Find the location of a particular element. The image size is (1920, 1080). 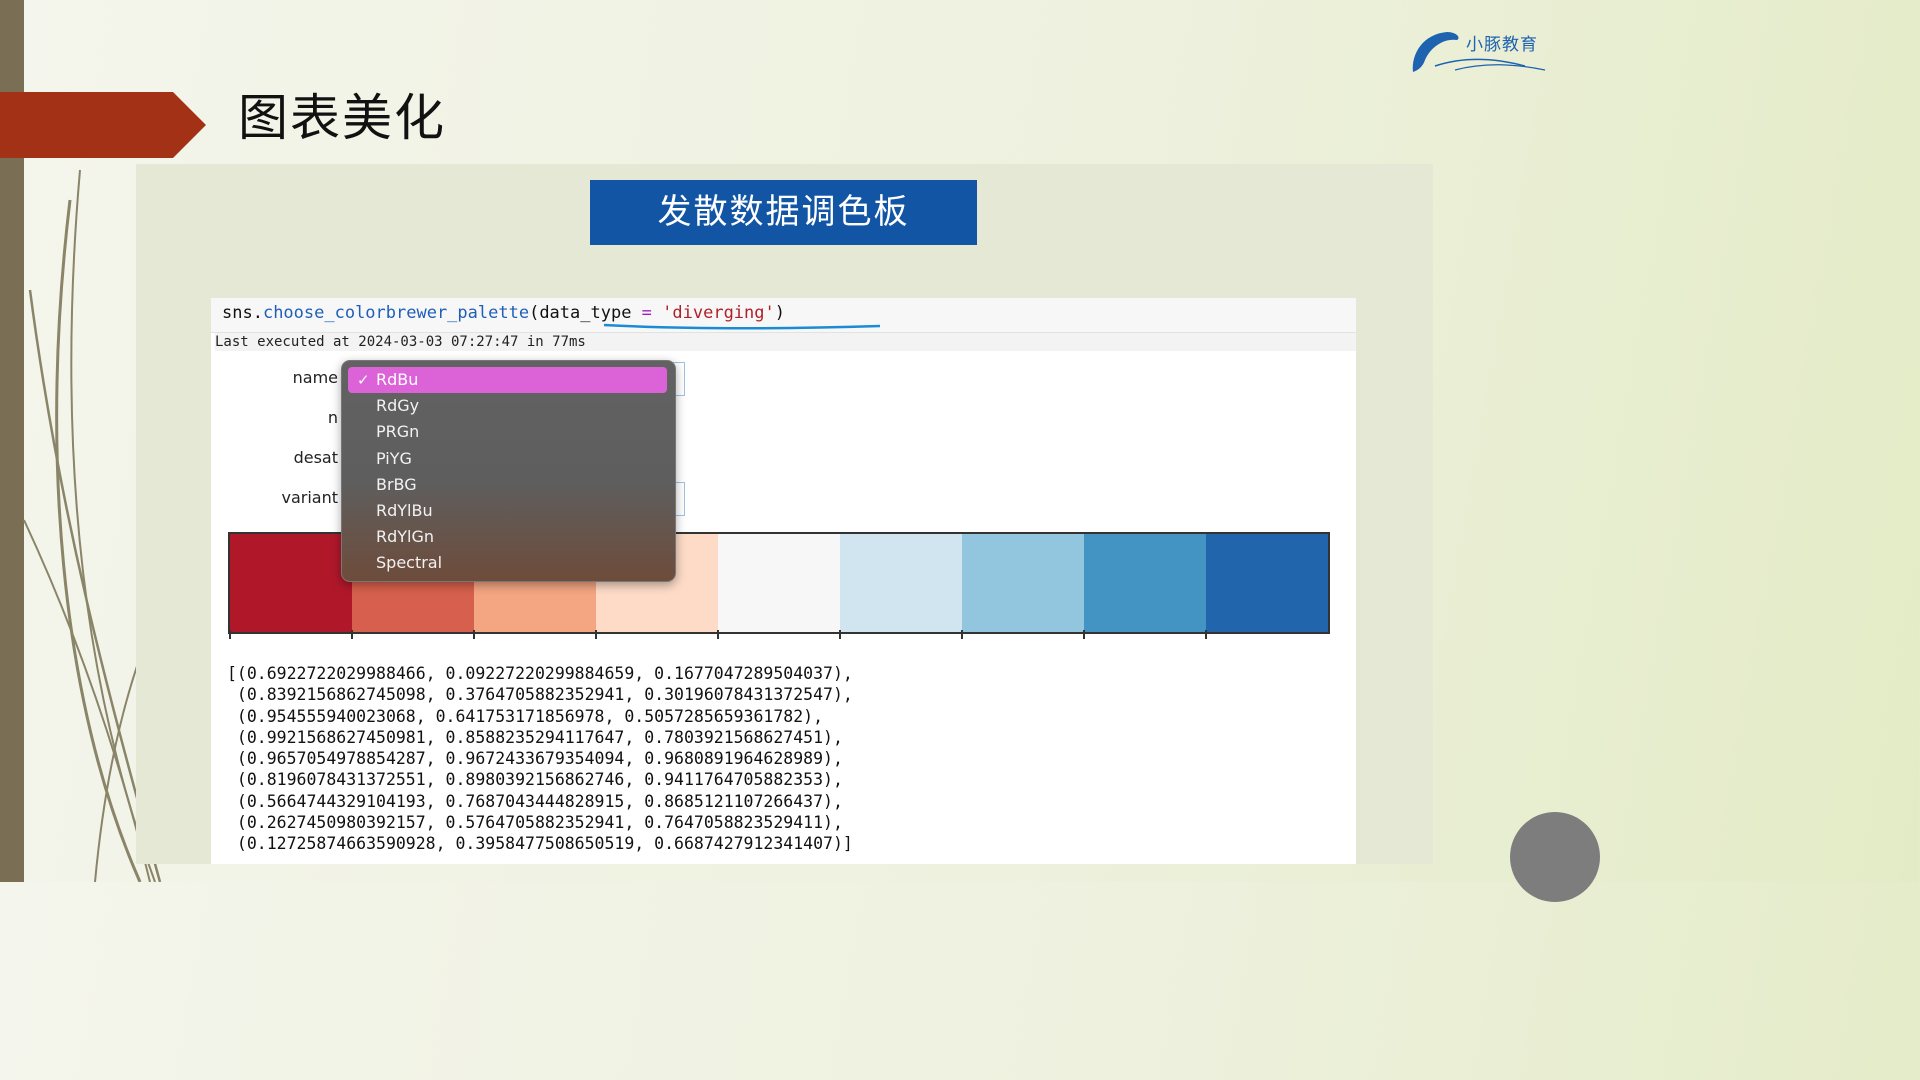

code-close-paren: ) is located at coordinates (779, 313).